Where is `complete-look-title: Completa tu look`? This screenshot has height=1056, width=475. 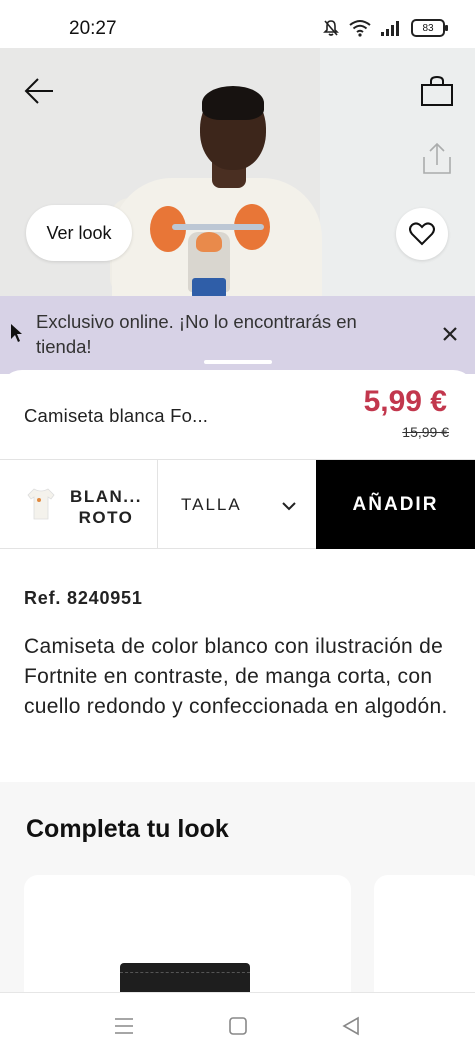 complete-look-title: Completa tu look is located at coordinates (127, 829).